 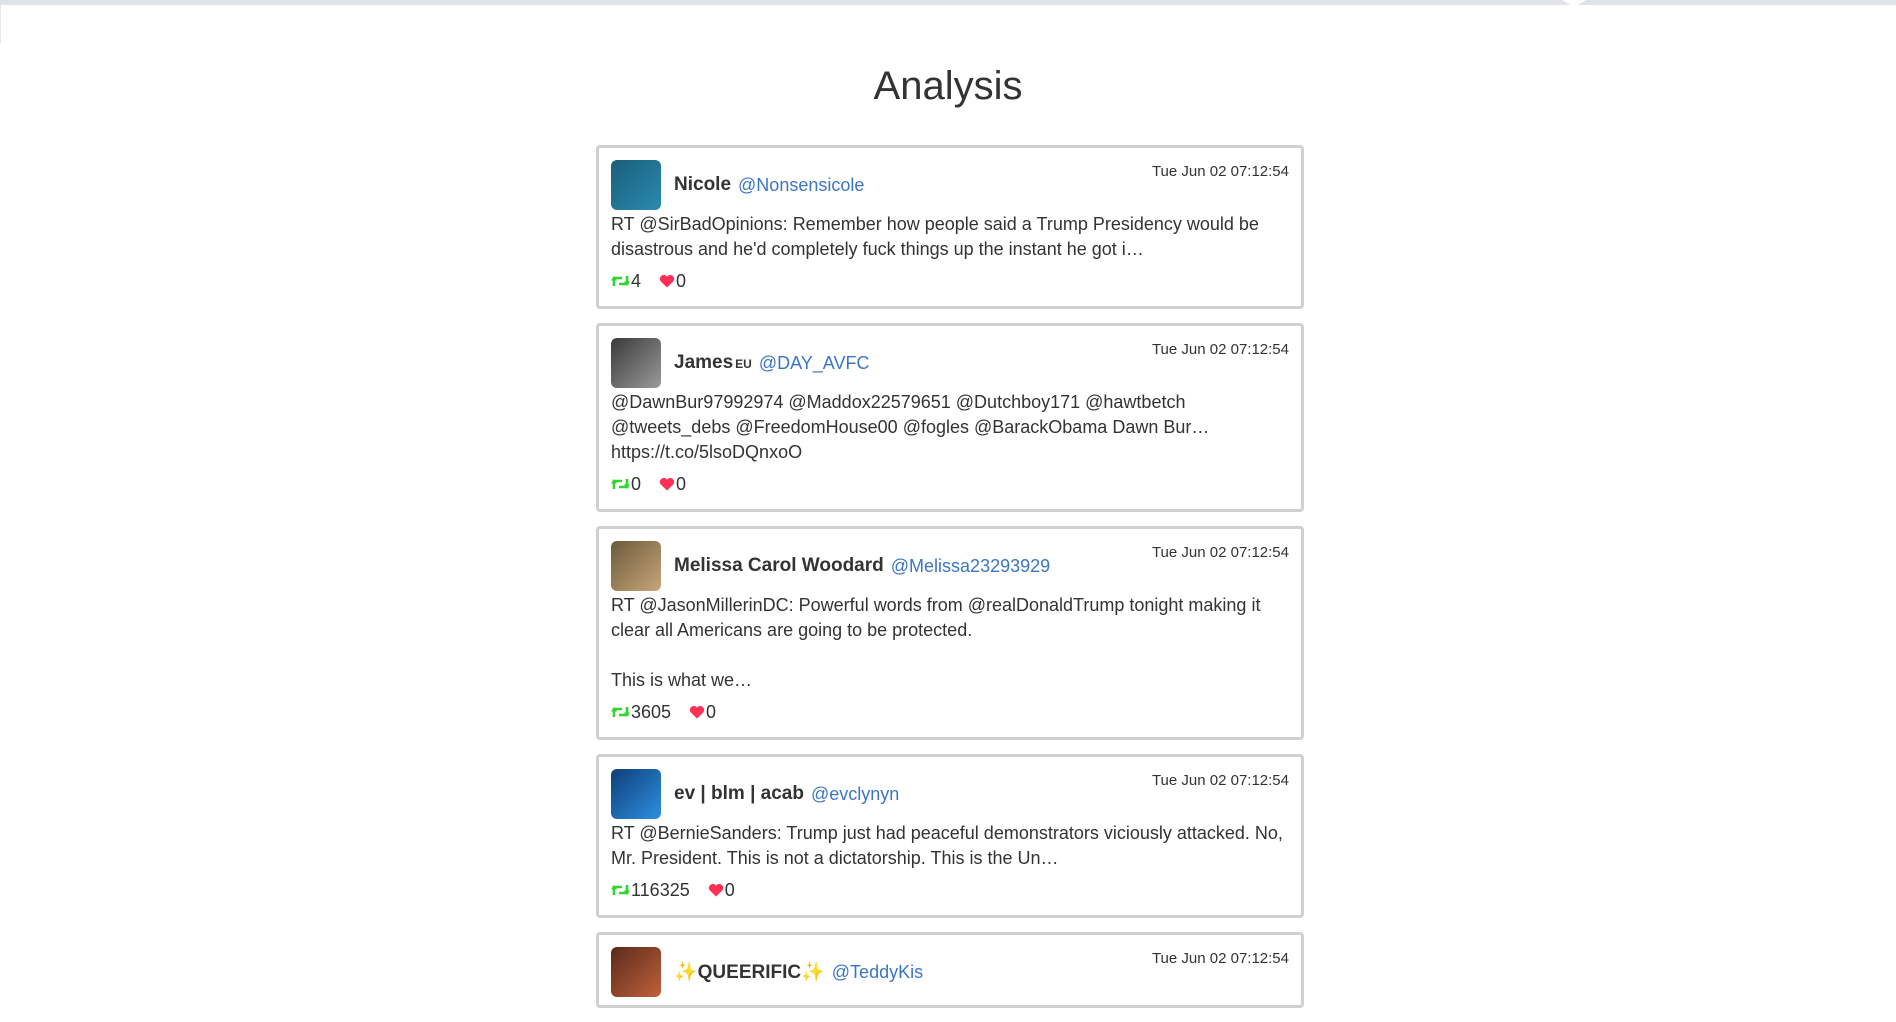 I want to click on retweet-stat: 116325, so click(x=650, y=890).